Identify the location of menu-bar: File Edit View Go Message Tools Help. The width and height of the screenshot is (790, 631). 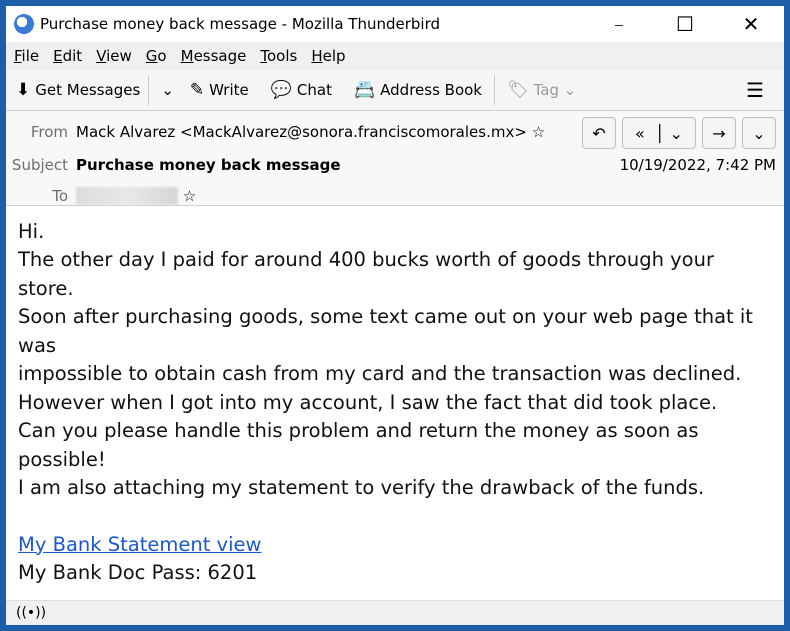
(395, 55).